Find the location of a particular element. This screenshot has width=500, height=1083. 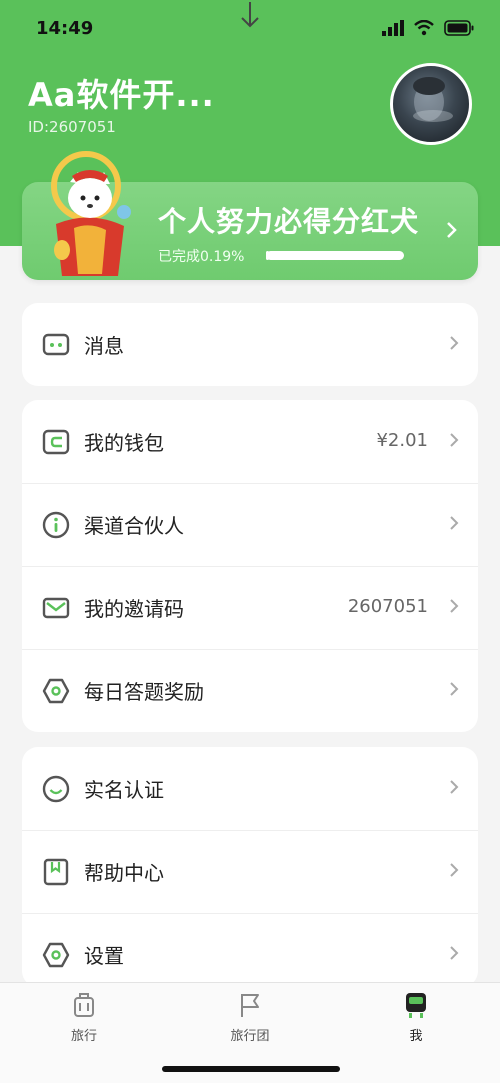

status-icons is located at coordinates (428, 28).